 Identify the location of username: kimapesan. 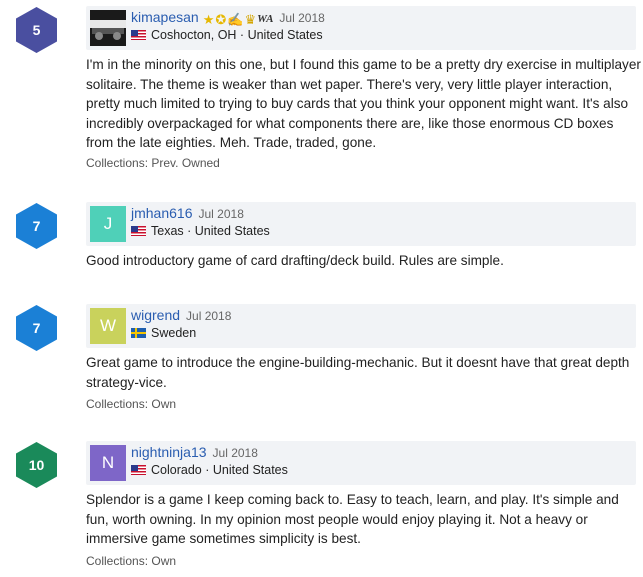
(165, 17).